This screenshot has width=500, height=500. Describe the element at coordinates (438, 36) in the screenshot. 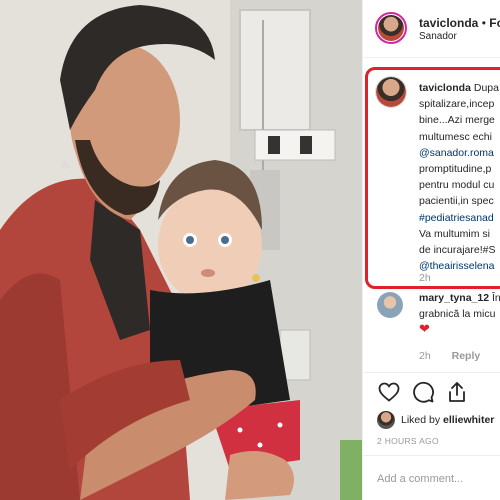

I see `post-location: Sanador` at that location.